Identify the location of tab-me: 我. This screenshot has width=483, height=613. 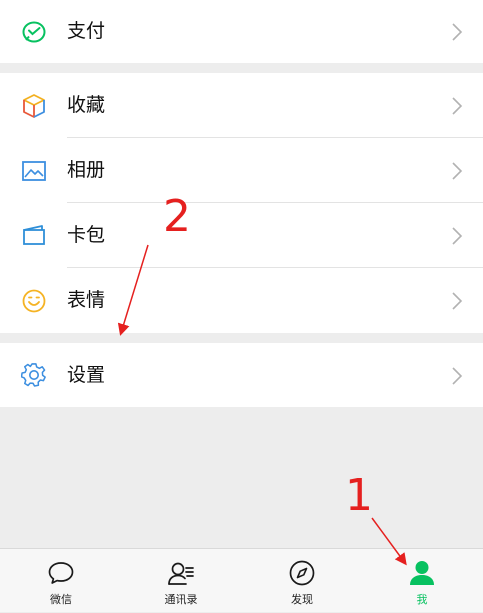
(422, 581).